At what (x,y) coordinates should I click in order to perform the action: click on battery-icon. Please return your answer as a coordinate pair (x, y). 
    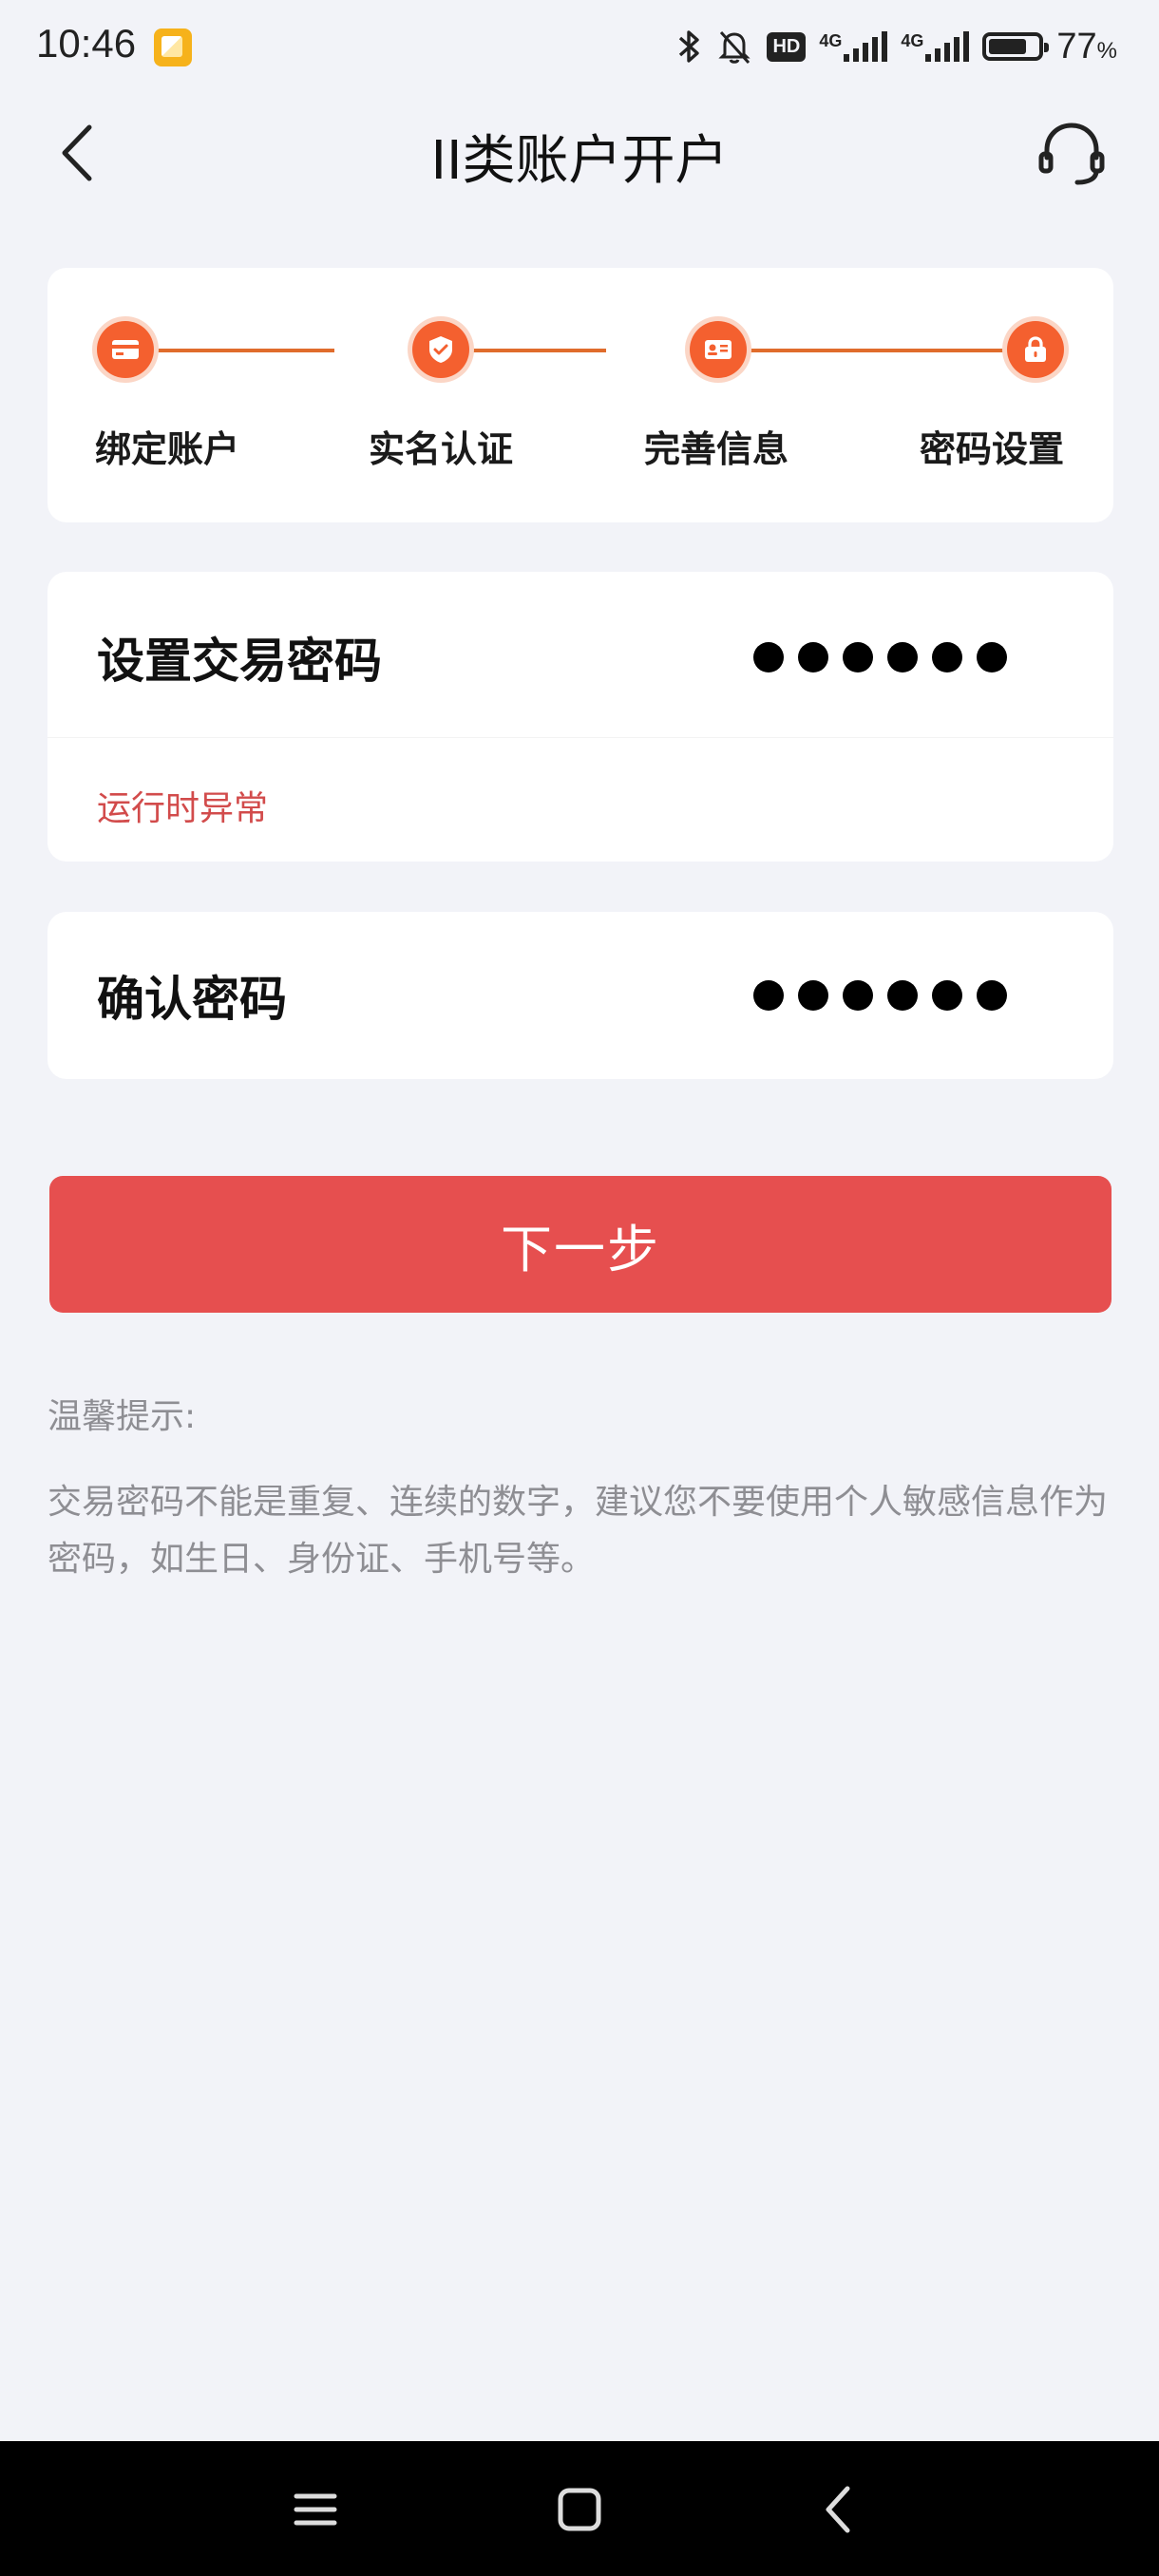
    Looking at the image, I should click on (1016, 46).